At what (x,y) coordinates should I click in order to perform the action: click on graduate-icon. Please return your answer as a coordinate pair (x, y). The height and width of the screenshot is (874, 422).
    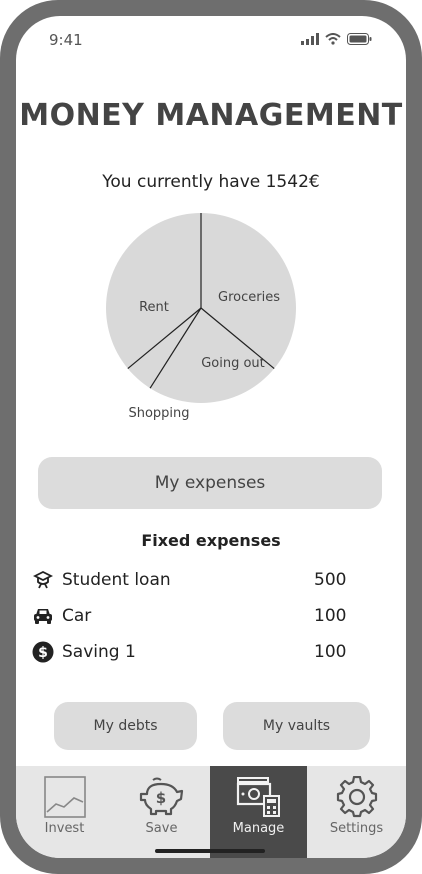
    Looking at the image, I should click on (43, 580).